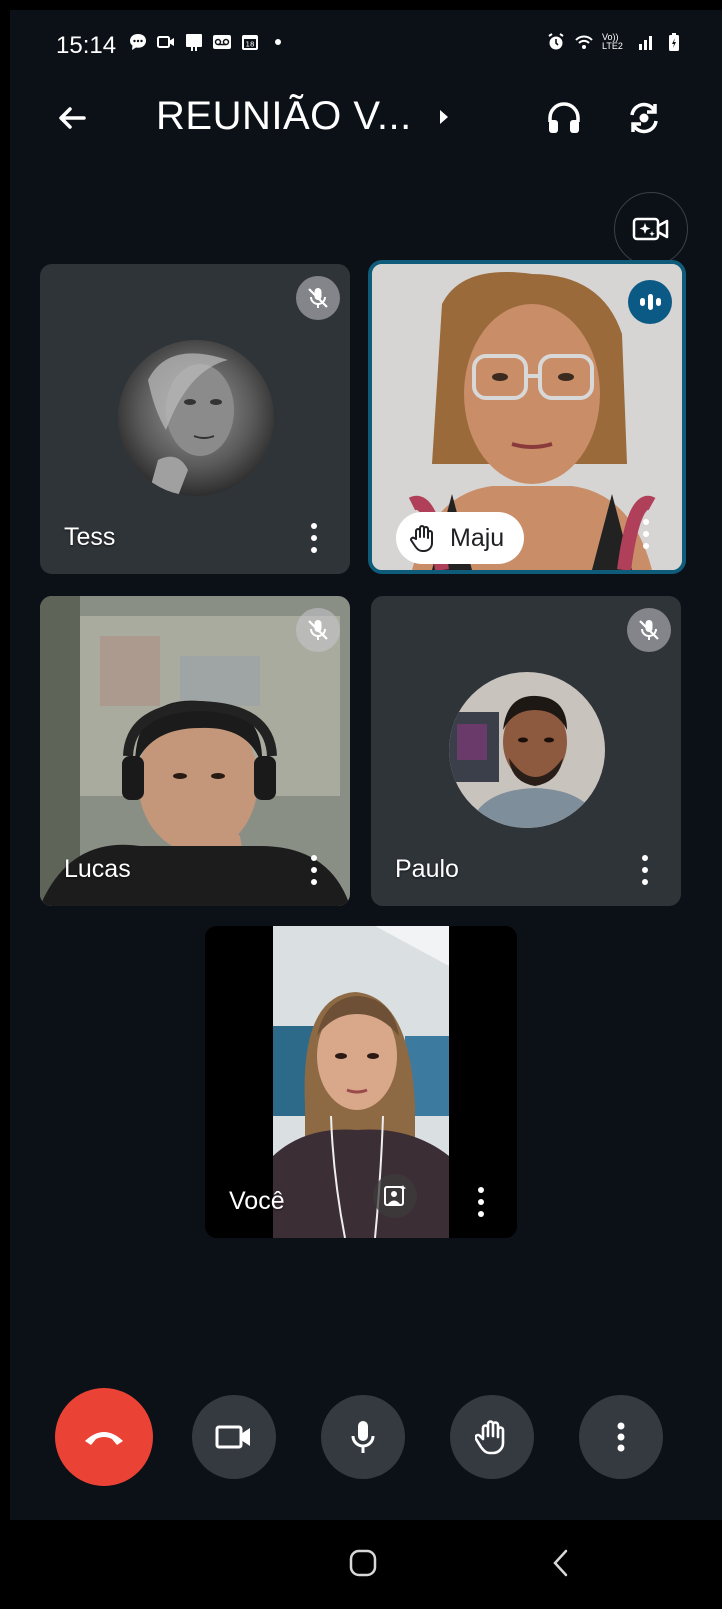 Image resolution: width=722 pixels, height=1609 pixels. I want to click on end-call-icon, so click(104, 1438).